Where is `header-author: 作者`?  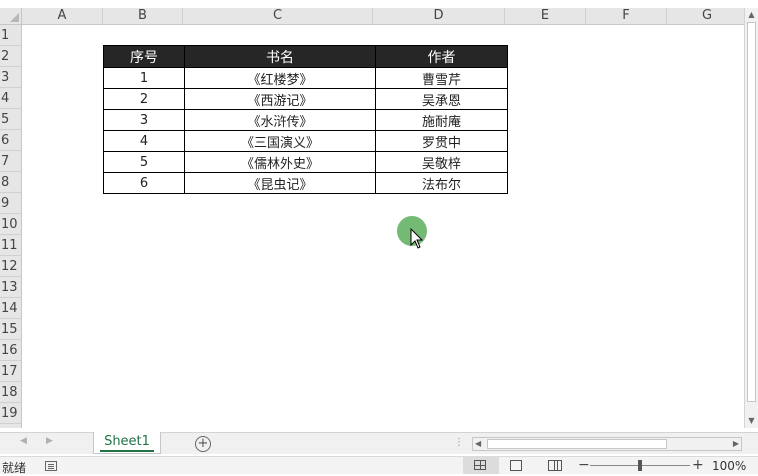 header-author: 作者 is located at coordinates (441, 56).